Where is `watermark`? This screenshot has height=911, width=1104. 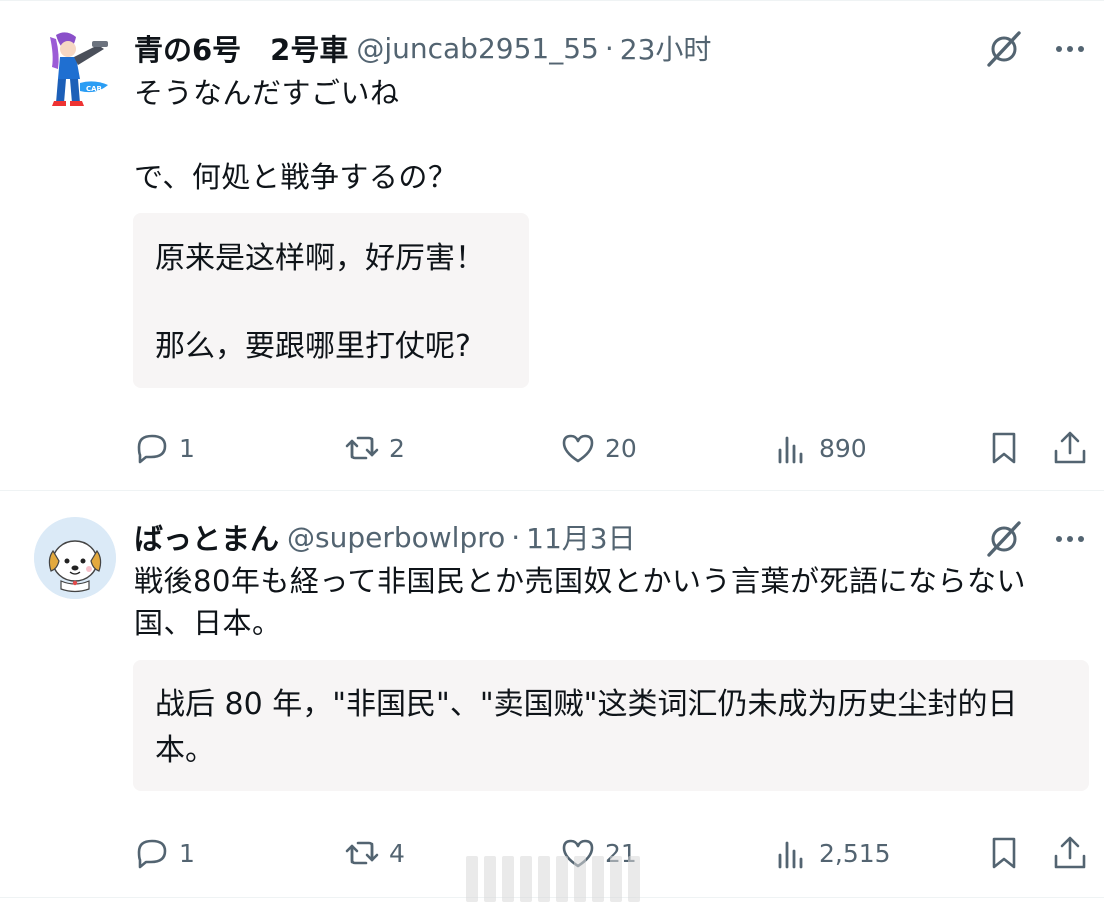 watermark is located at coordinates (556, 879).